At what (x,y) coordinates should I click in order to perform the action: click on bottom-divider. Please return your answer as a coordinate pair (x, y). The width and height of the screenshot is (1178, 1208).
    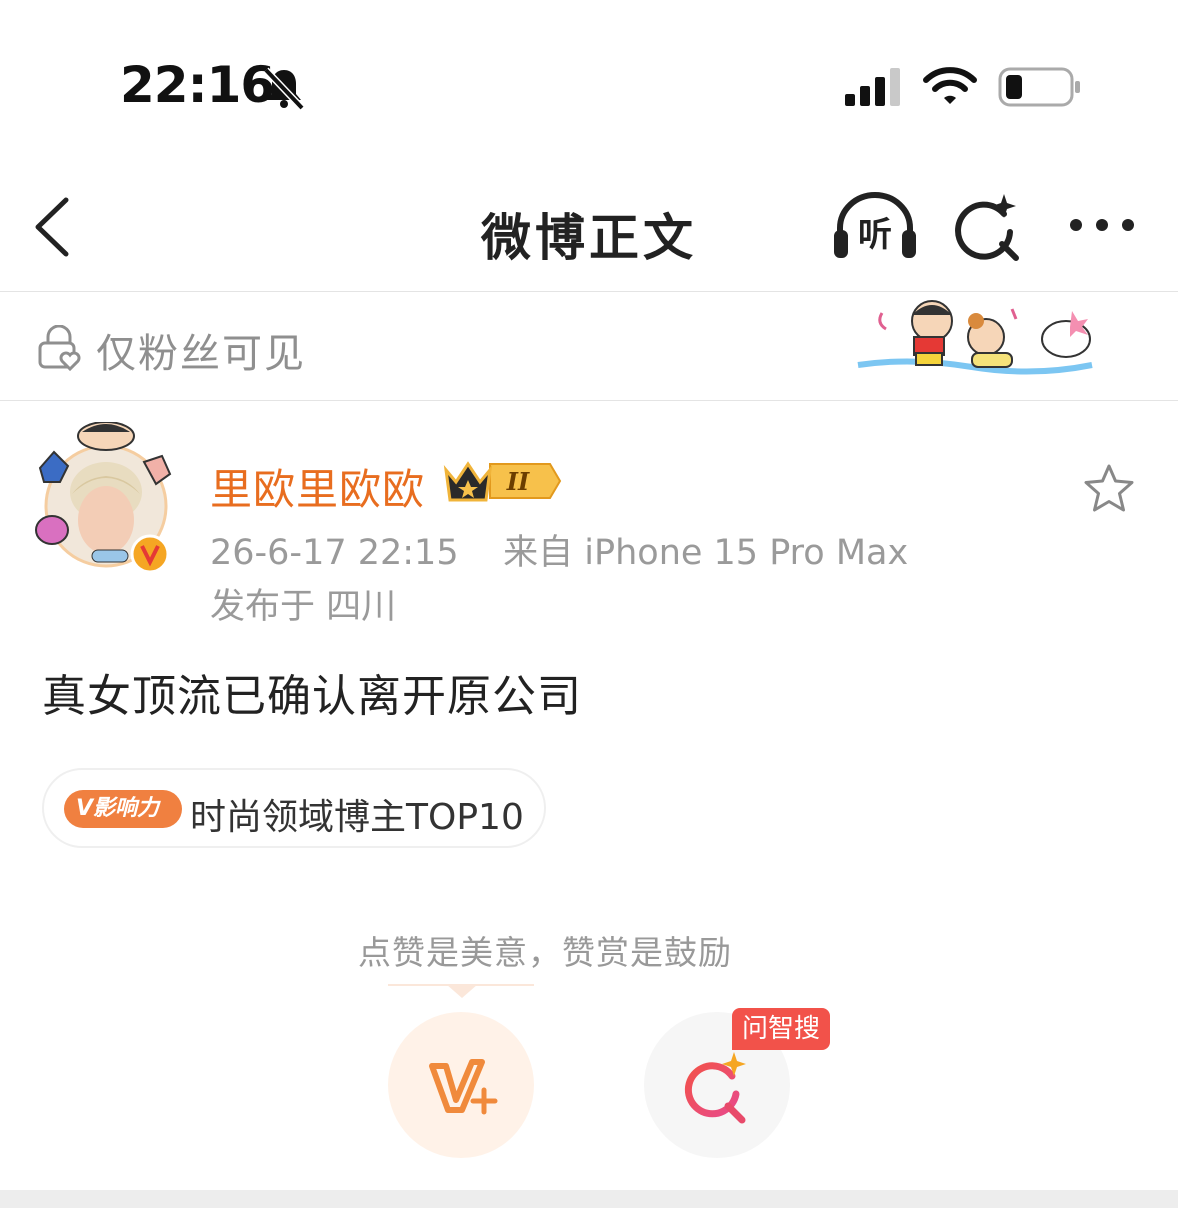
    Looking at the image, I should click on (589, 1199).